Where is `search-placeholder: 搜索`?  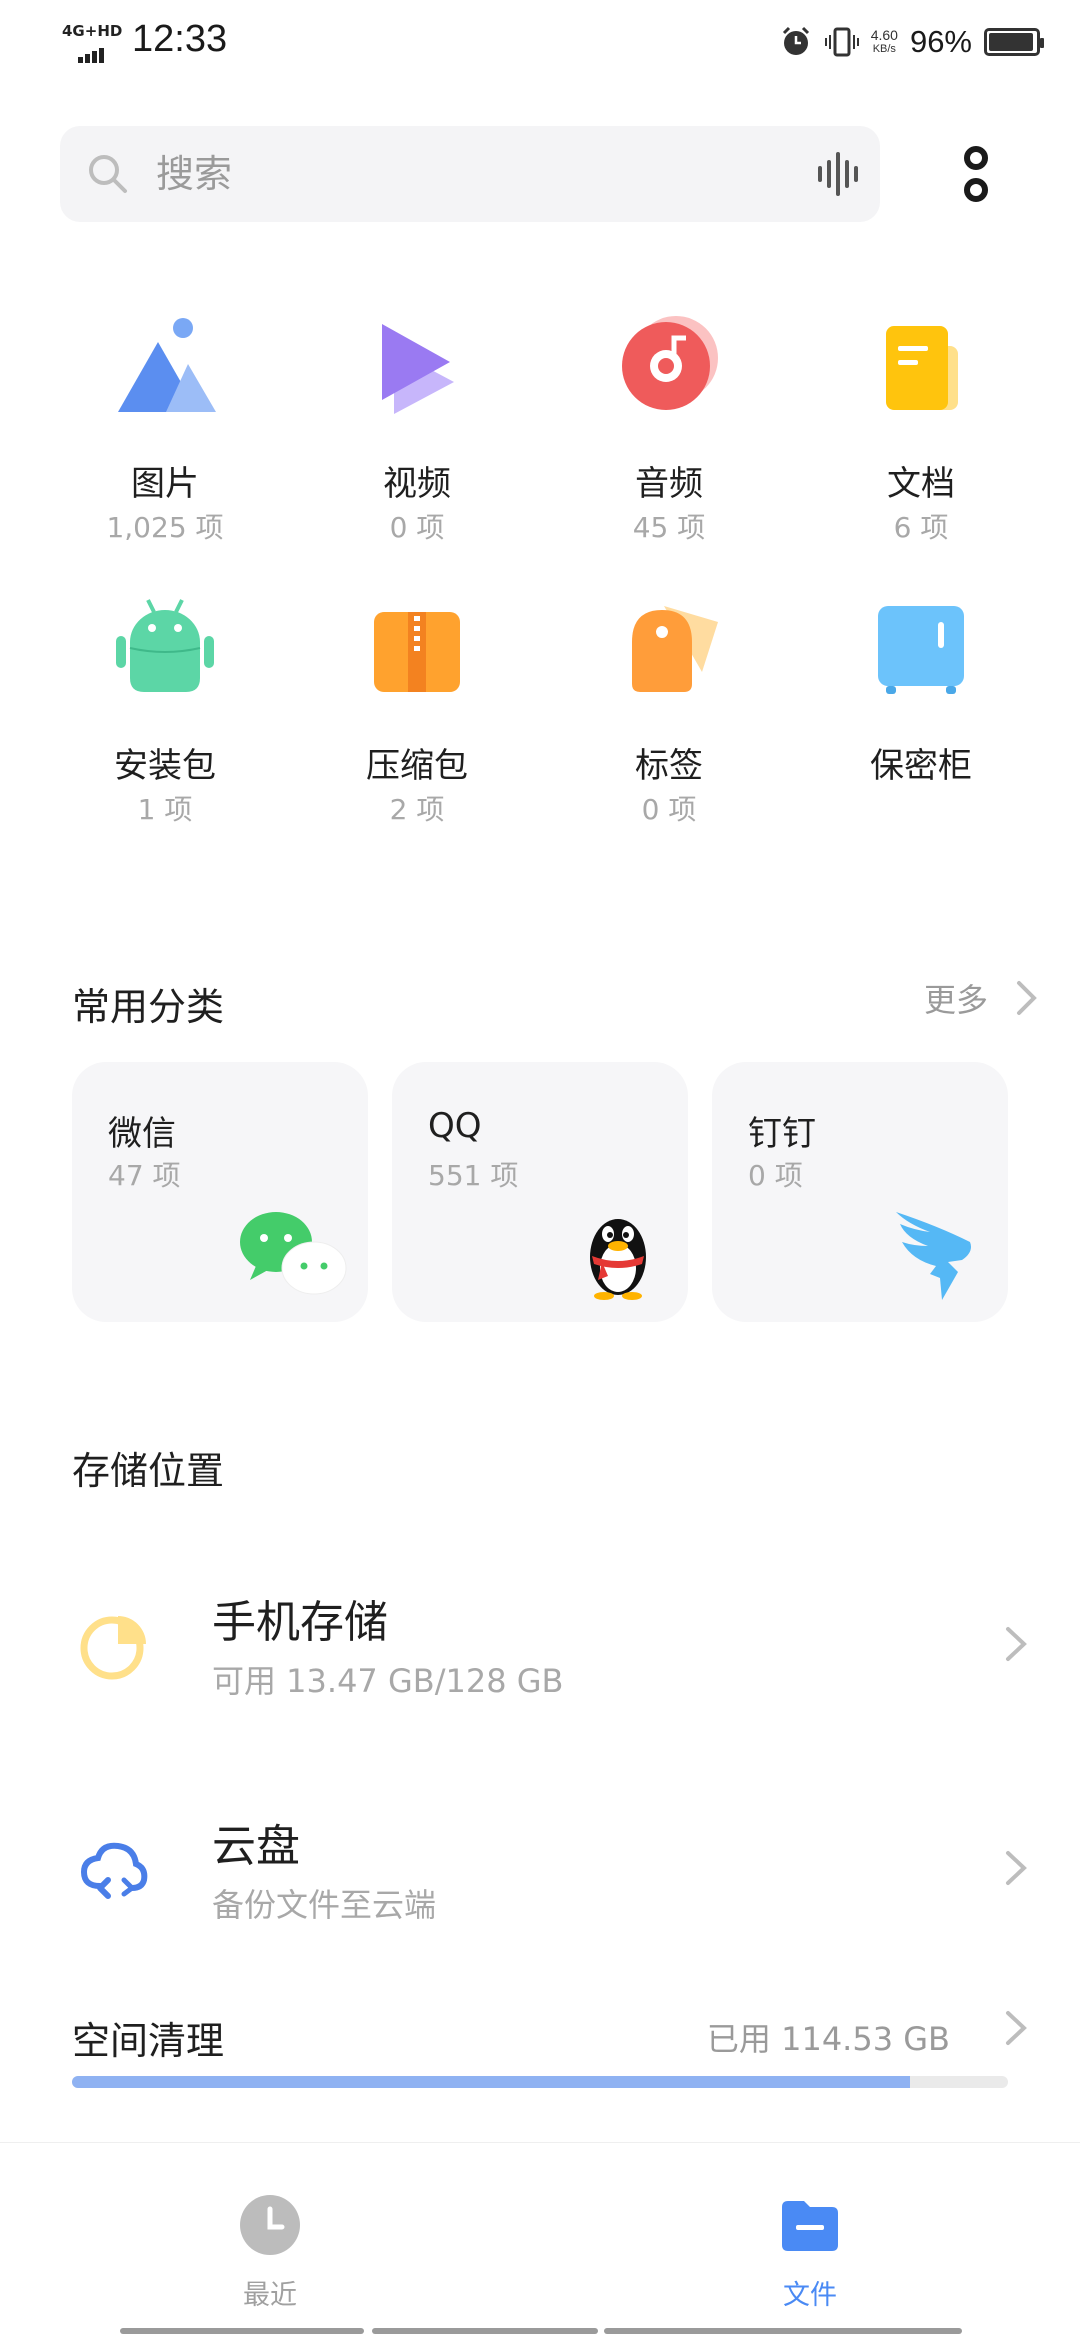
search-placeholder: 搜索 is located at coordinates (194, 174).